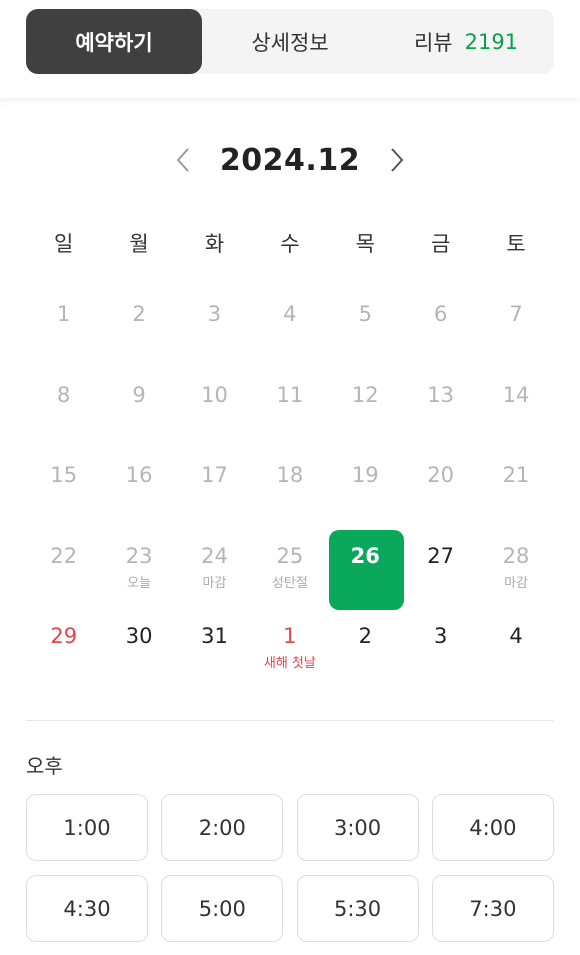  I want to click on time-slot-button: 7:30, so click(492, 908).